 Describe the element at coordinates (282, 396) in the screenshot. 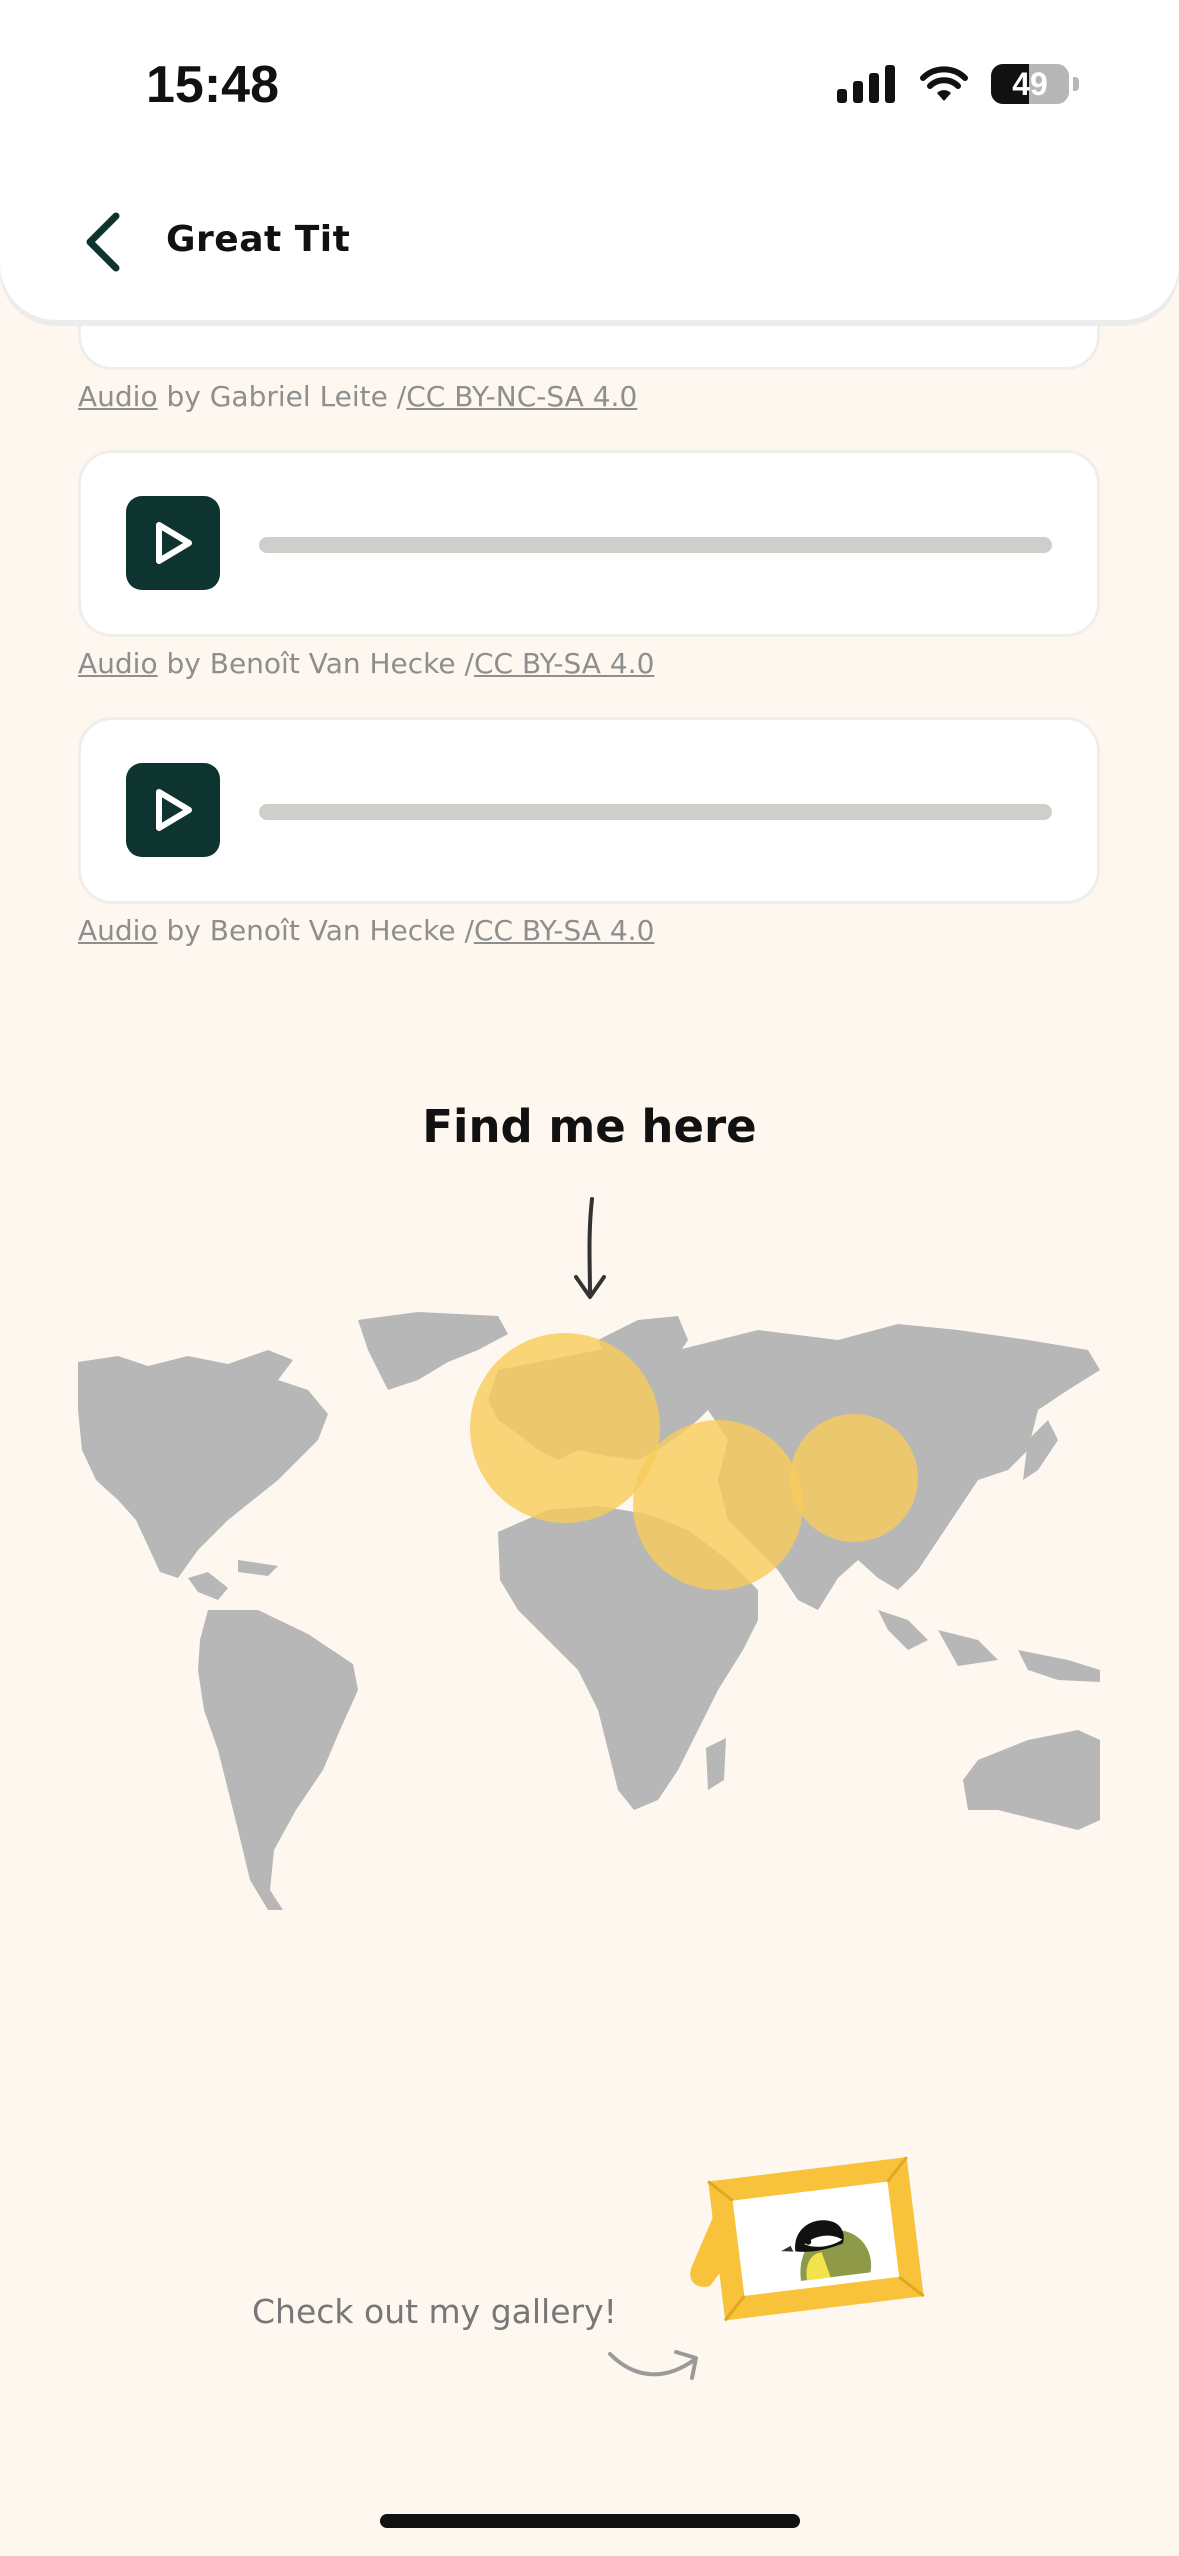

I see `audio-author: by Gabriel Leite /` at that location.